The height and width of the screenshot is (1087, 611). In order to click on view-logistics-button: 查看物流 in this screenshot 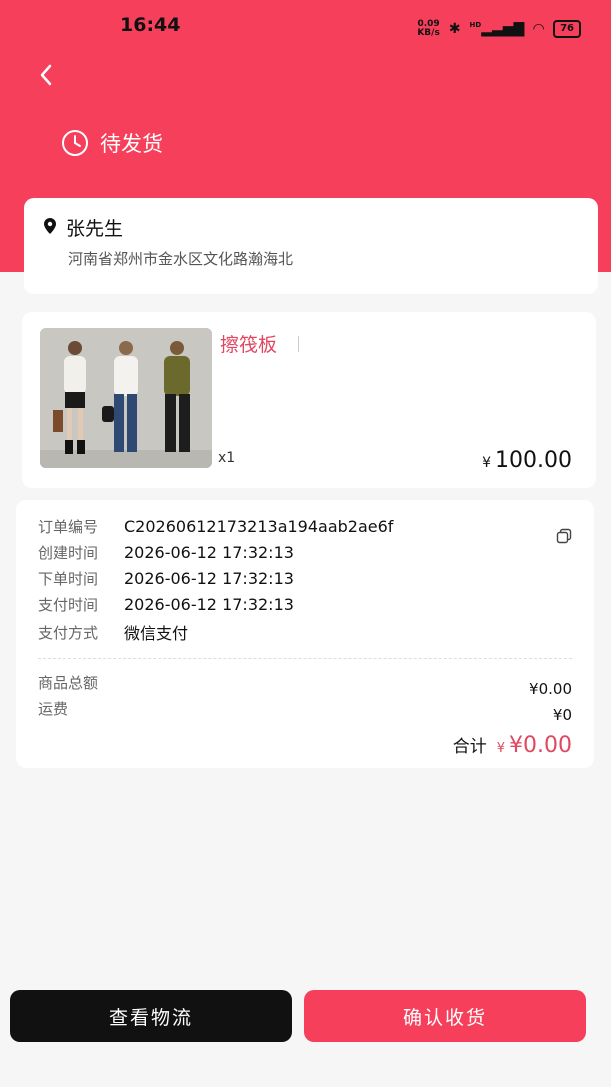, I will do `click(151, 1016)`.